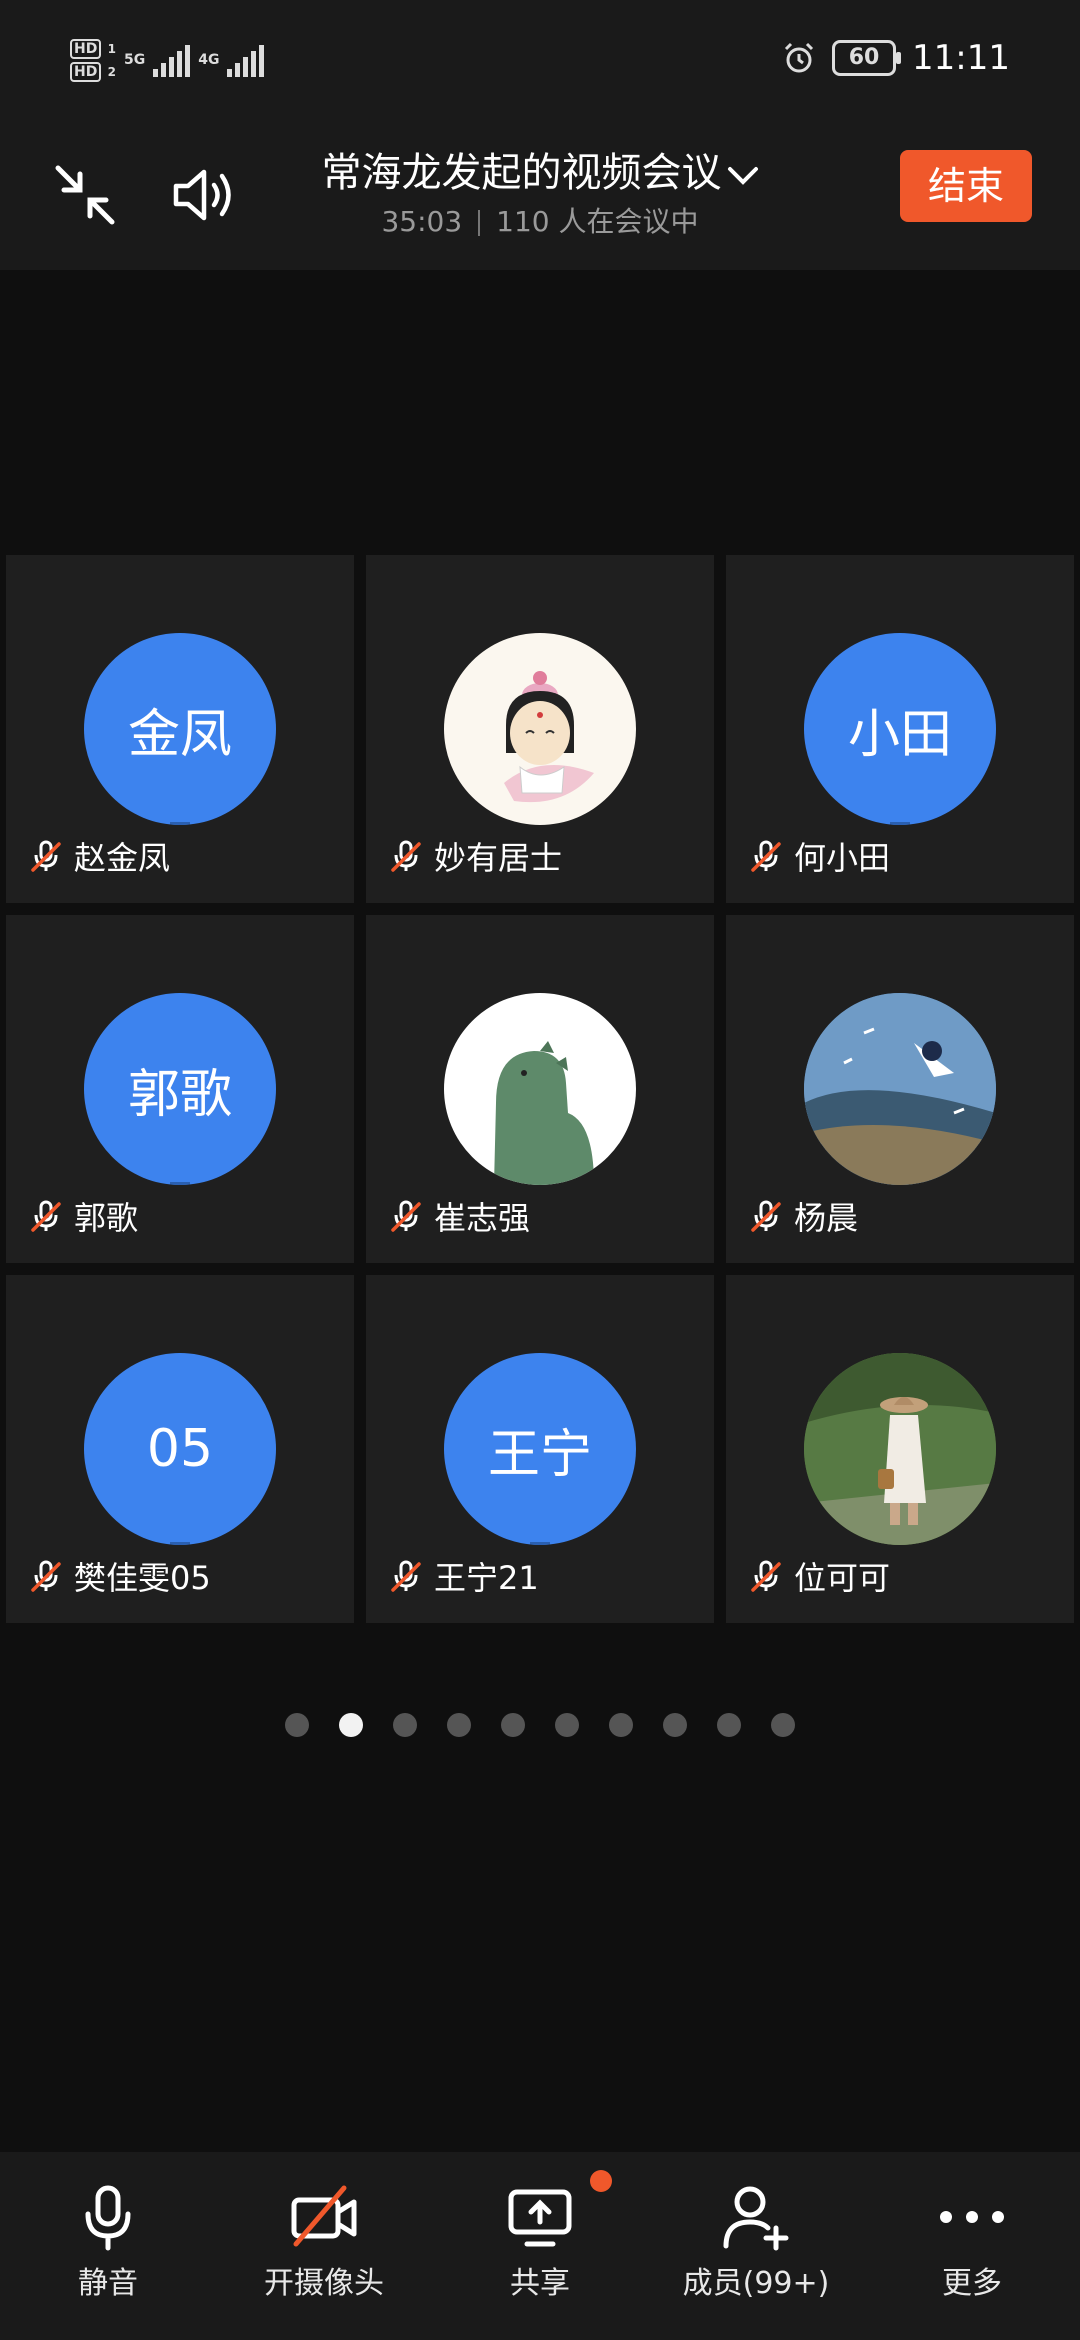  Describe the element at coordinates (540, 2283) in the screenshot. I see `share-label: 共享` at that location.